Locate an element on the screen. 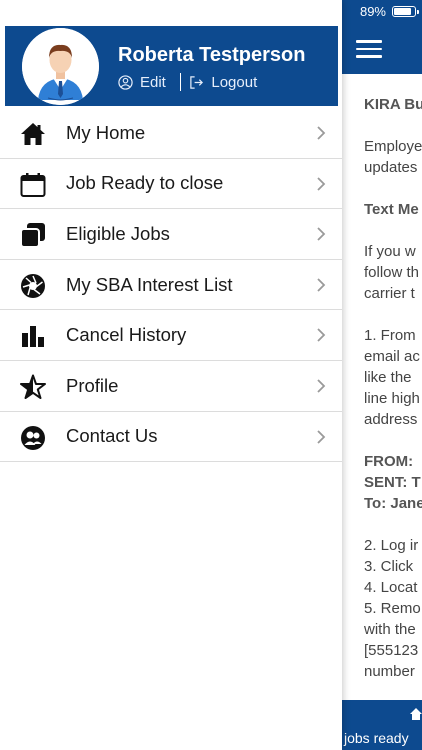 The height and width of the screenshot is (750, 422). menu-item-label: Contact Us is located at coordinates (112, 436).